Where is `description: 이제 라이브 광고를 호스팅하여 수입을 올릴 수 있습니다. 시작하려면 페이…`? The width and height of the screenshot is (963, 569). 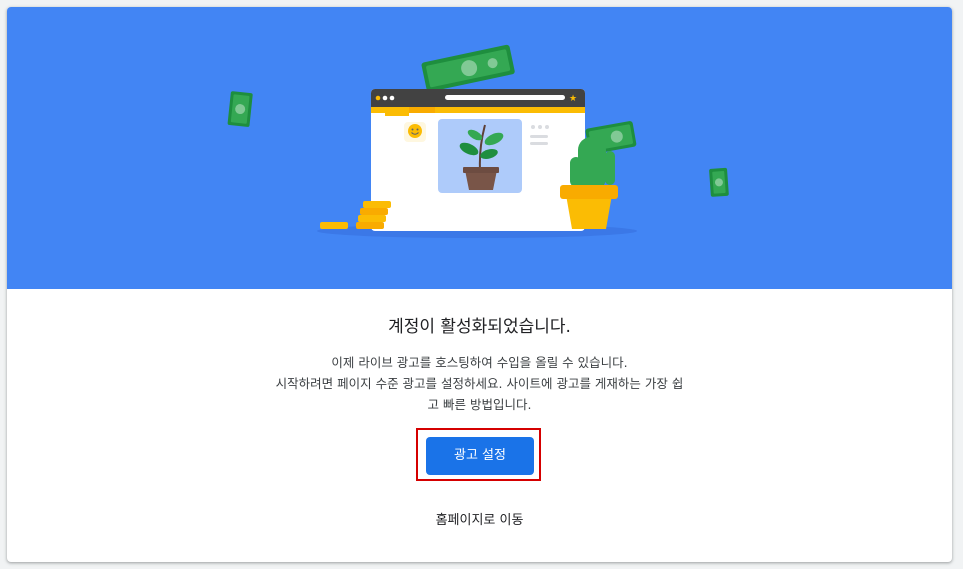
description: 이제 라이브 광고를 호스팅하여 수입을 올릴 수 있습니다. 시작하려면 페이… is located at coordinates (479, 383).